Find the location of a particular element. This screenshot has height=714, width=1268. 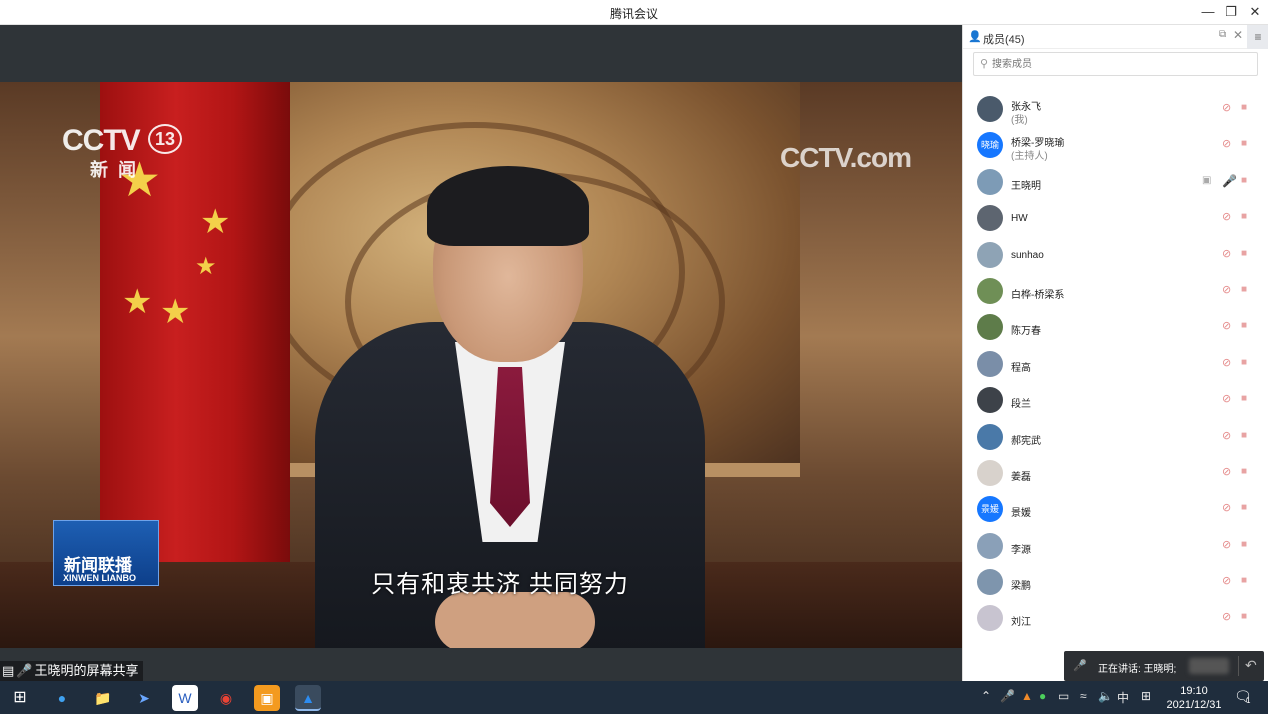

chrome-icon: ◉ is located at coordinates (226, 698).